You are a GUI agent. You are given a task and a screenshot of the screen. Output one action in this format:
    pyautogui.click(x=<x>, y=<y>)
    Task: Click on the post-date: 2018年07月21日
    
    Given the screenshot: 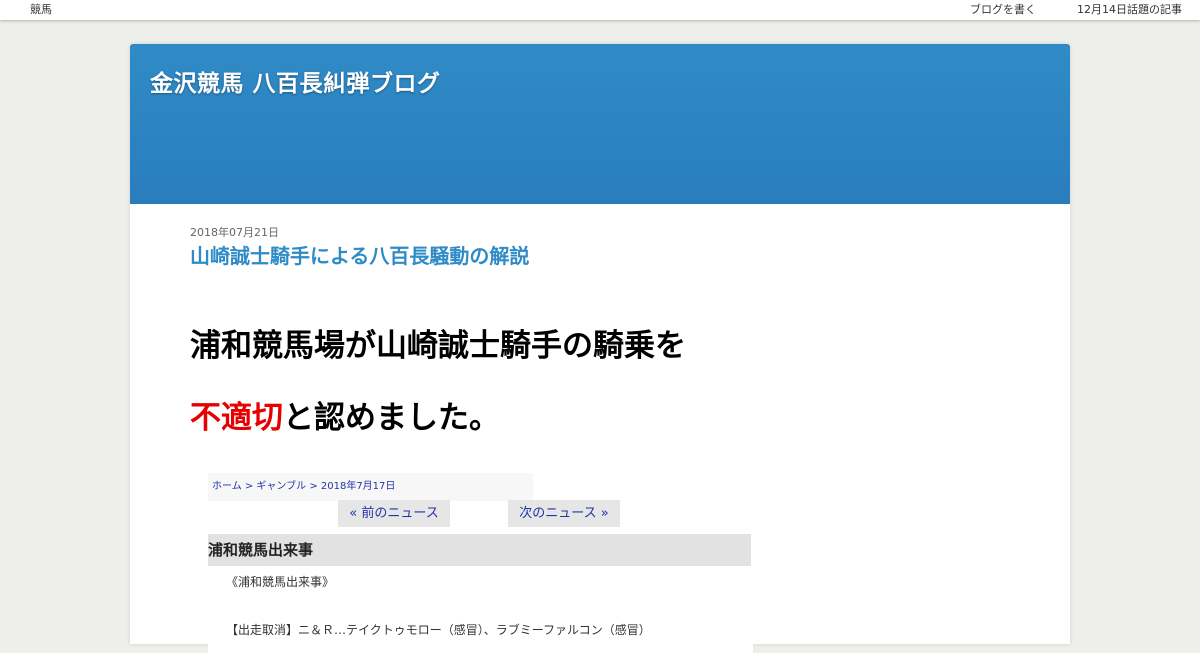 What is the action you would take?
    pyautogui.click(x=234, y=232)
    